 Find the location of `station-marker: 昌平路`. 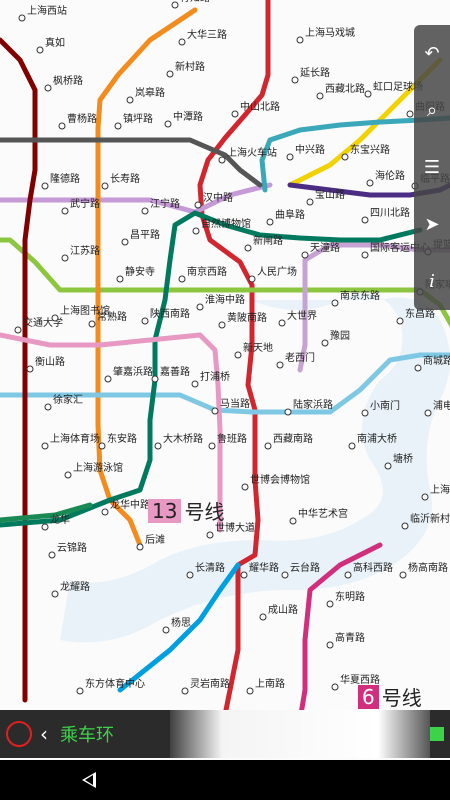

station-marker: 昌平路 is located at coordinates (140, 237).